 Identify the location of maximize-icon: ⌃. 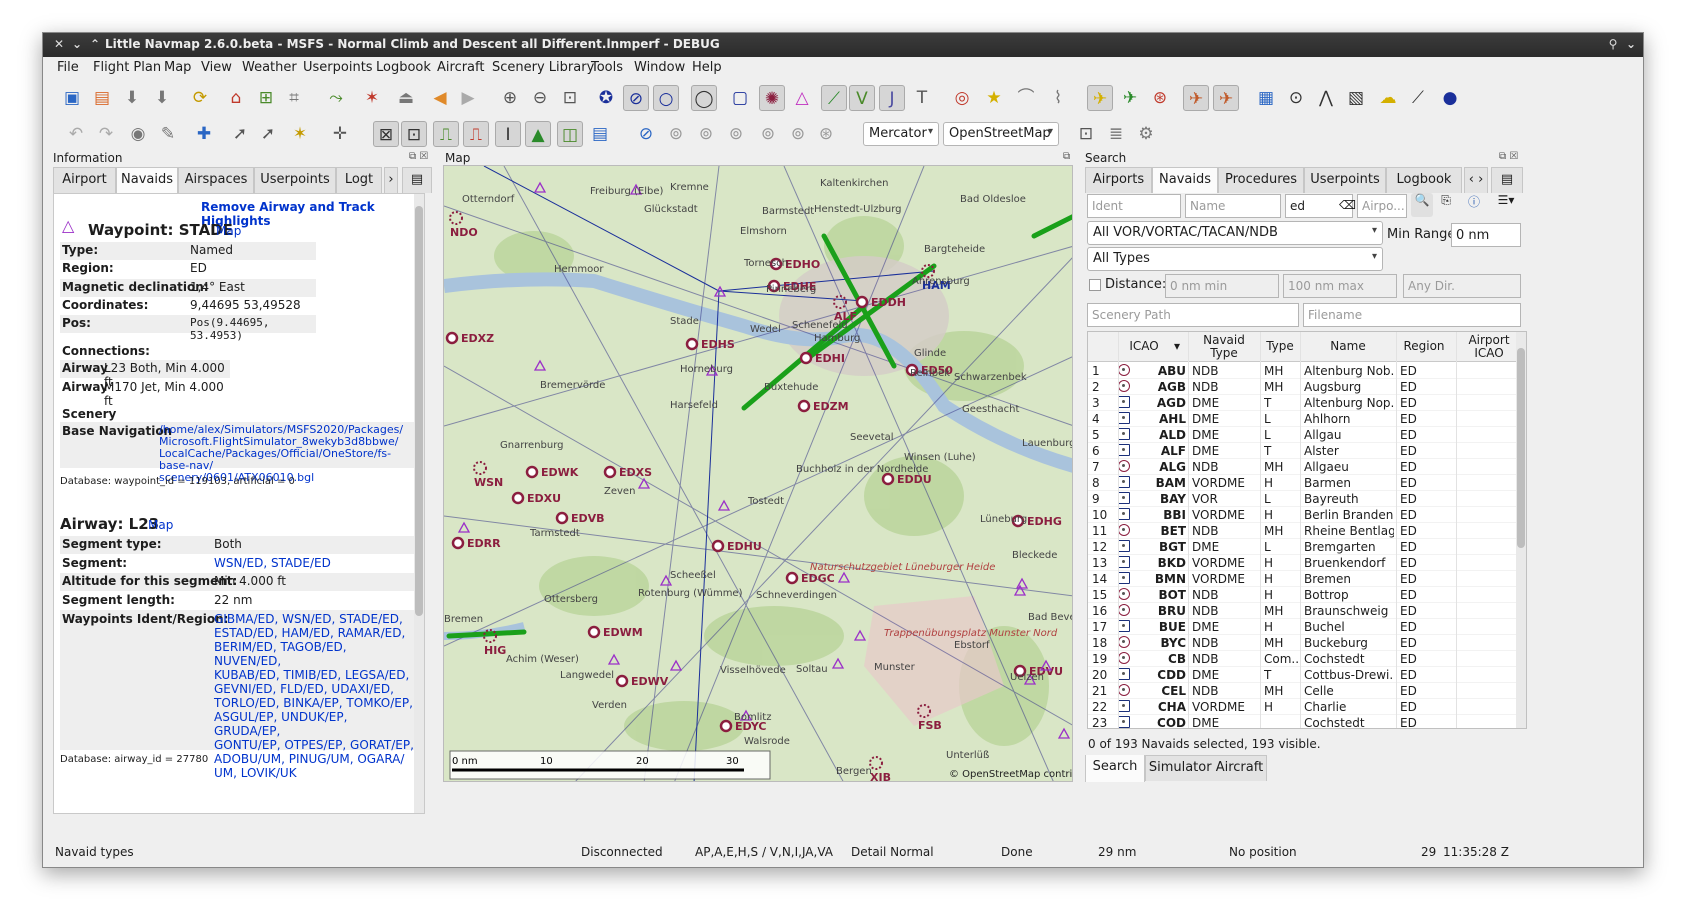
(95, 44).